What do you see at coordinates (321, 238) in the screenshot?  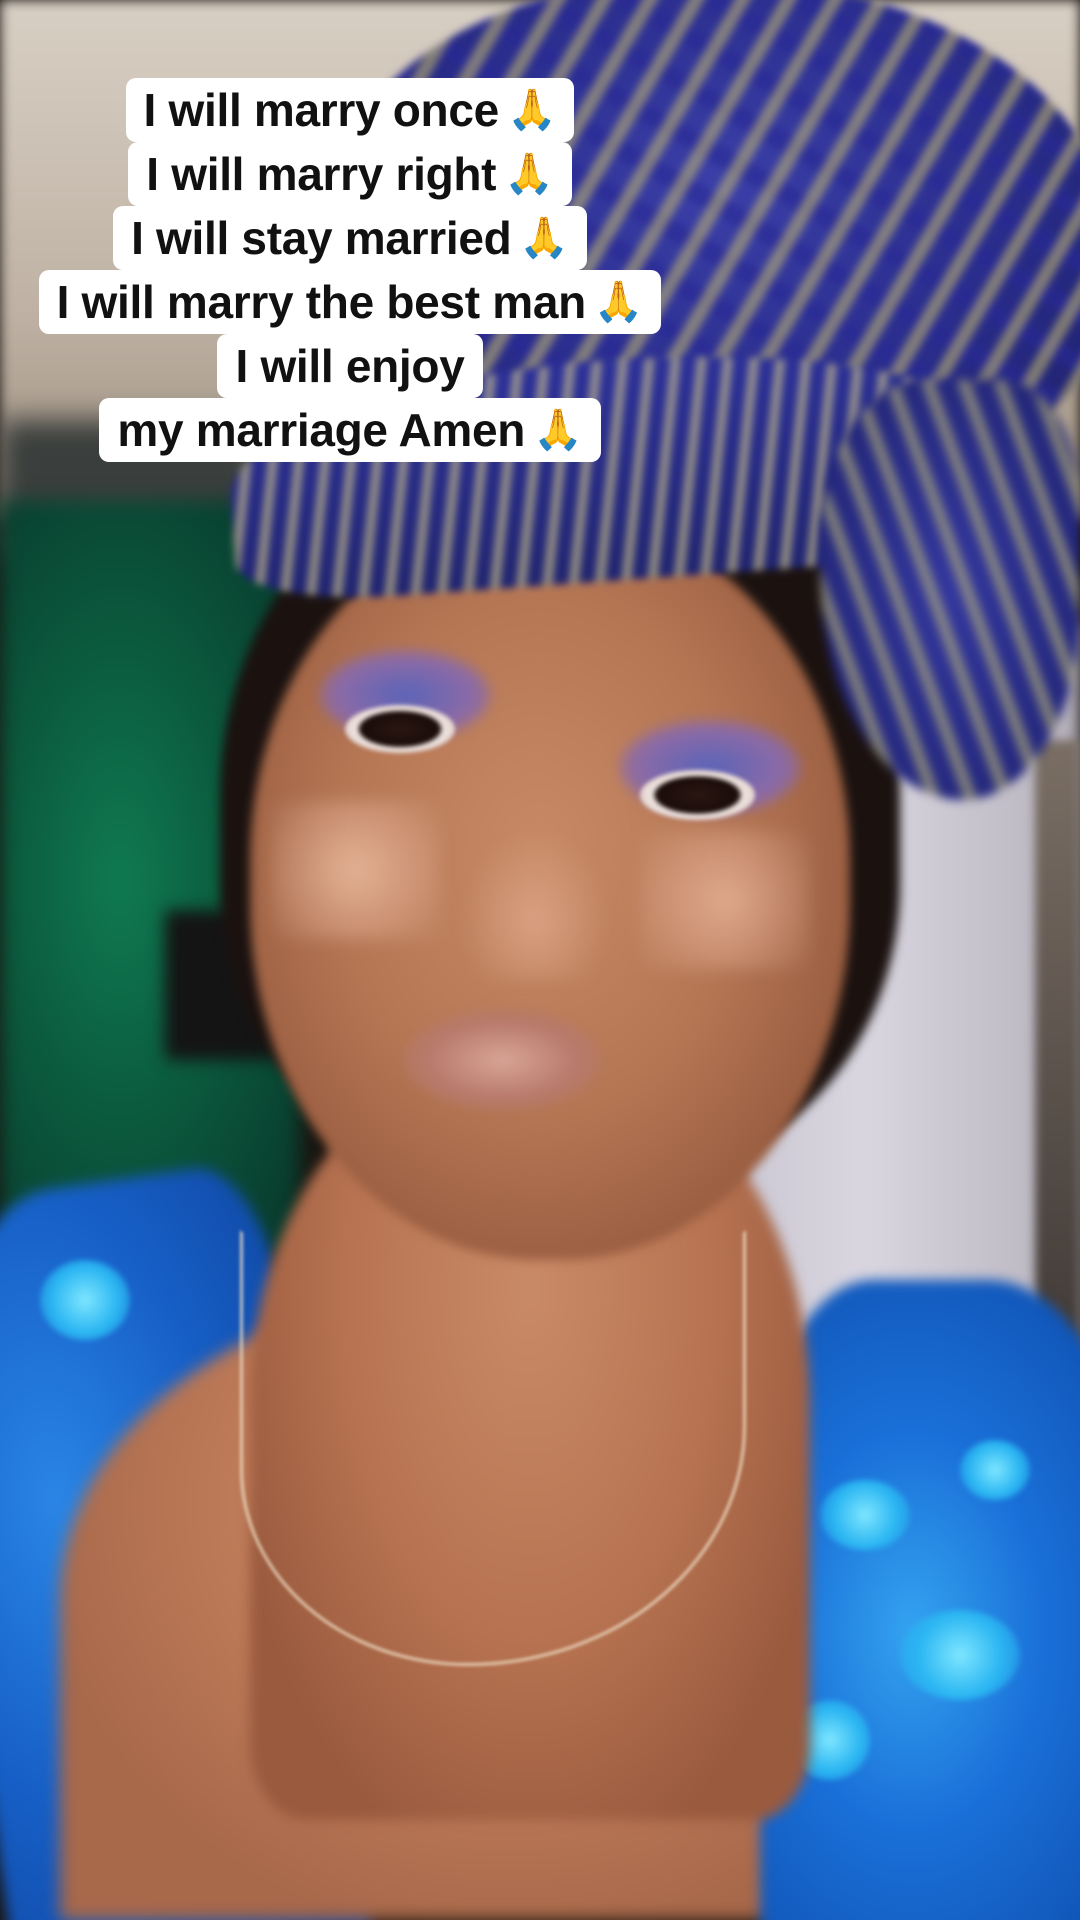 I see `caption-text: I will stay married` at bounding box center [321, 238].